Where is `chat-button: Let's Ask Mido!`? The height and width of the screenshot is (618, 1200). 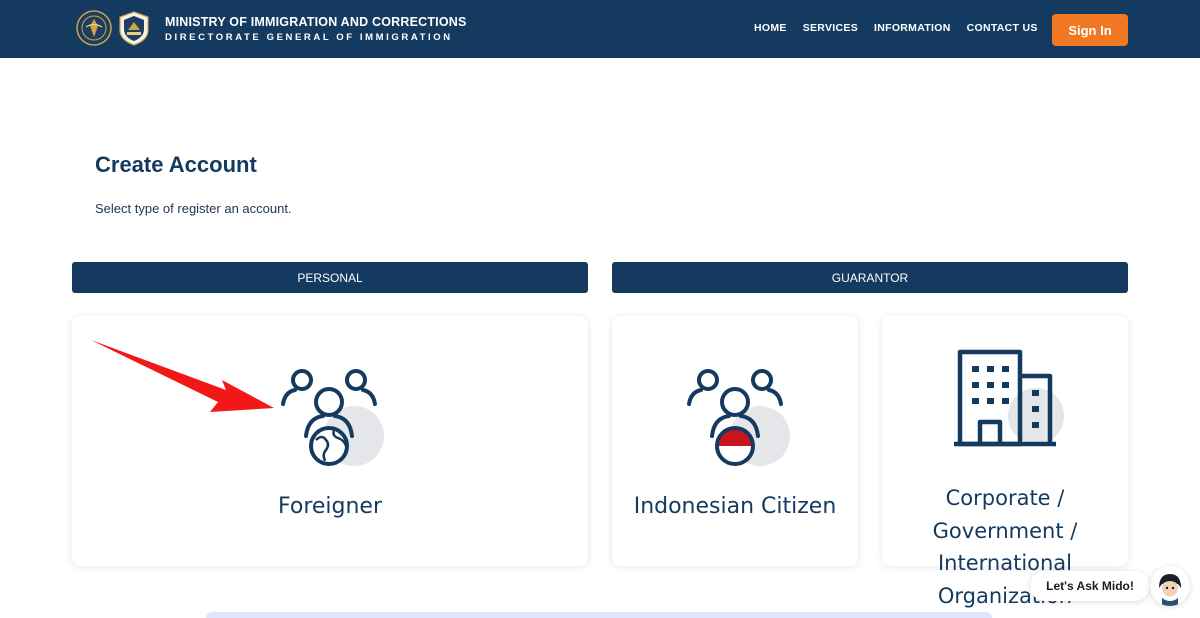 chat-button: Let's Ask Mido! is located at coordinates (1090, 586).